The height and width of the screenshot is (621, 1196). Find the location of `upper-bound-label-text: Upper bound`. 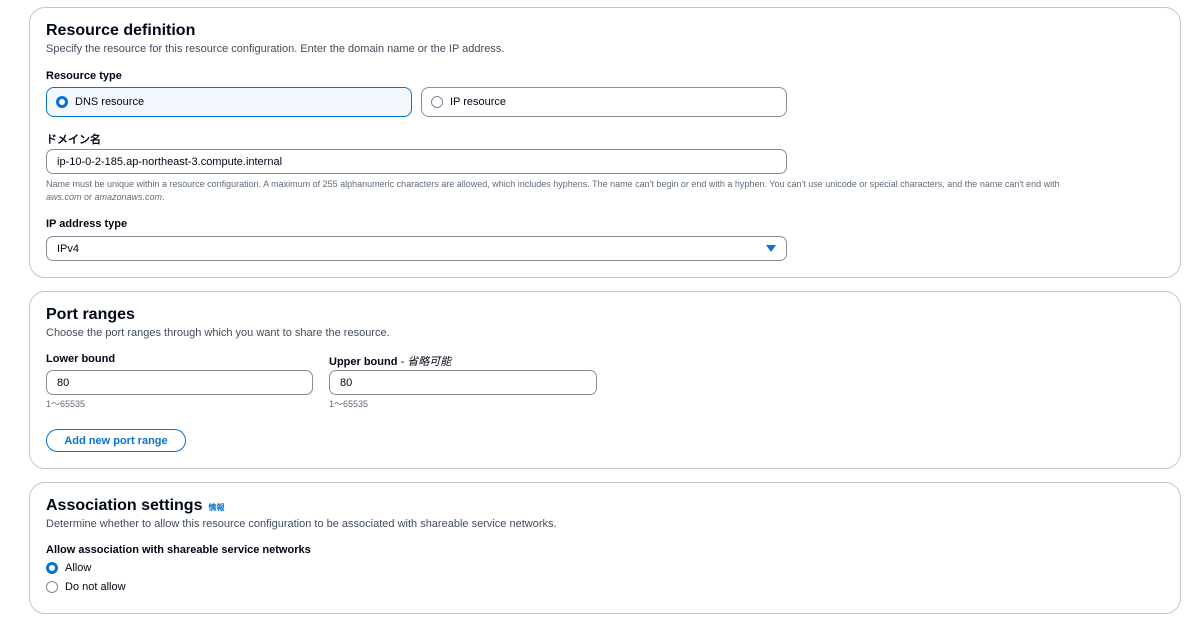

upper-bound-label-text: Upper bound is located at coordinates (363, 362).